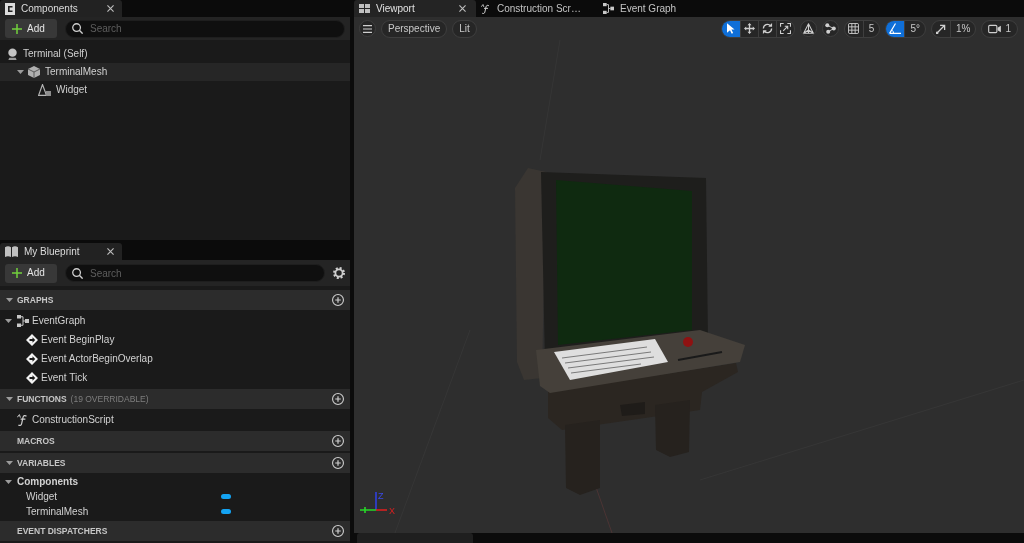 This screenshot has height=543, width=1024. Describe the element at coordinates (34, 72) in the screenshot. I see `cube-icon` at that location.